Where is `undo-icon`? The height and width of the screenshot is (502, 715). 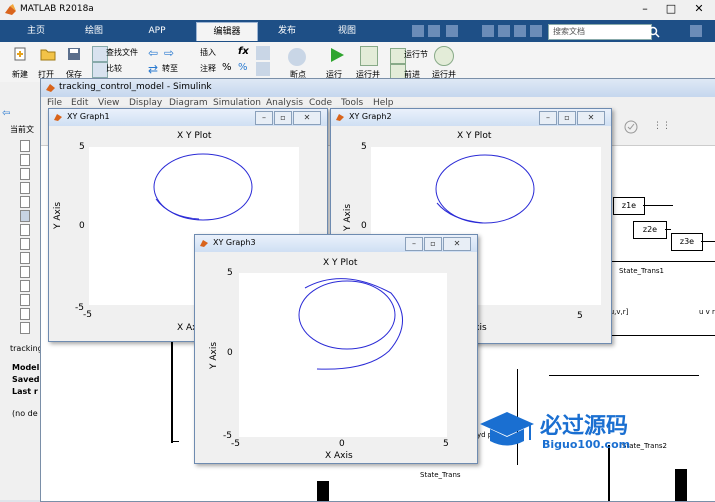 undo-icon is located at coordinates (488, 31).